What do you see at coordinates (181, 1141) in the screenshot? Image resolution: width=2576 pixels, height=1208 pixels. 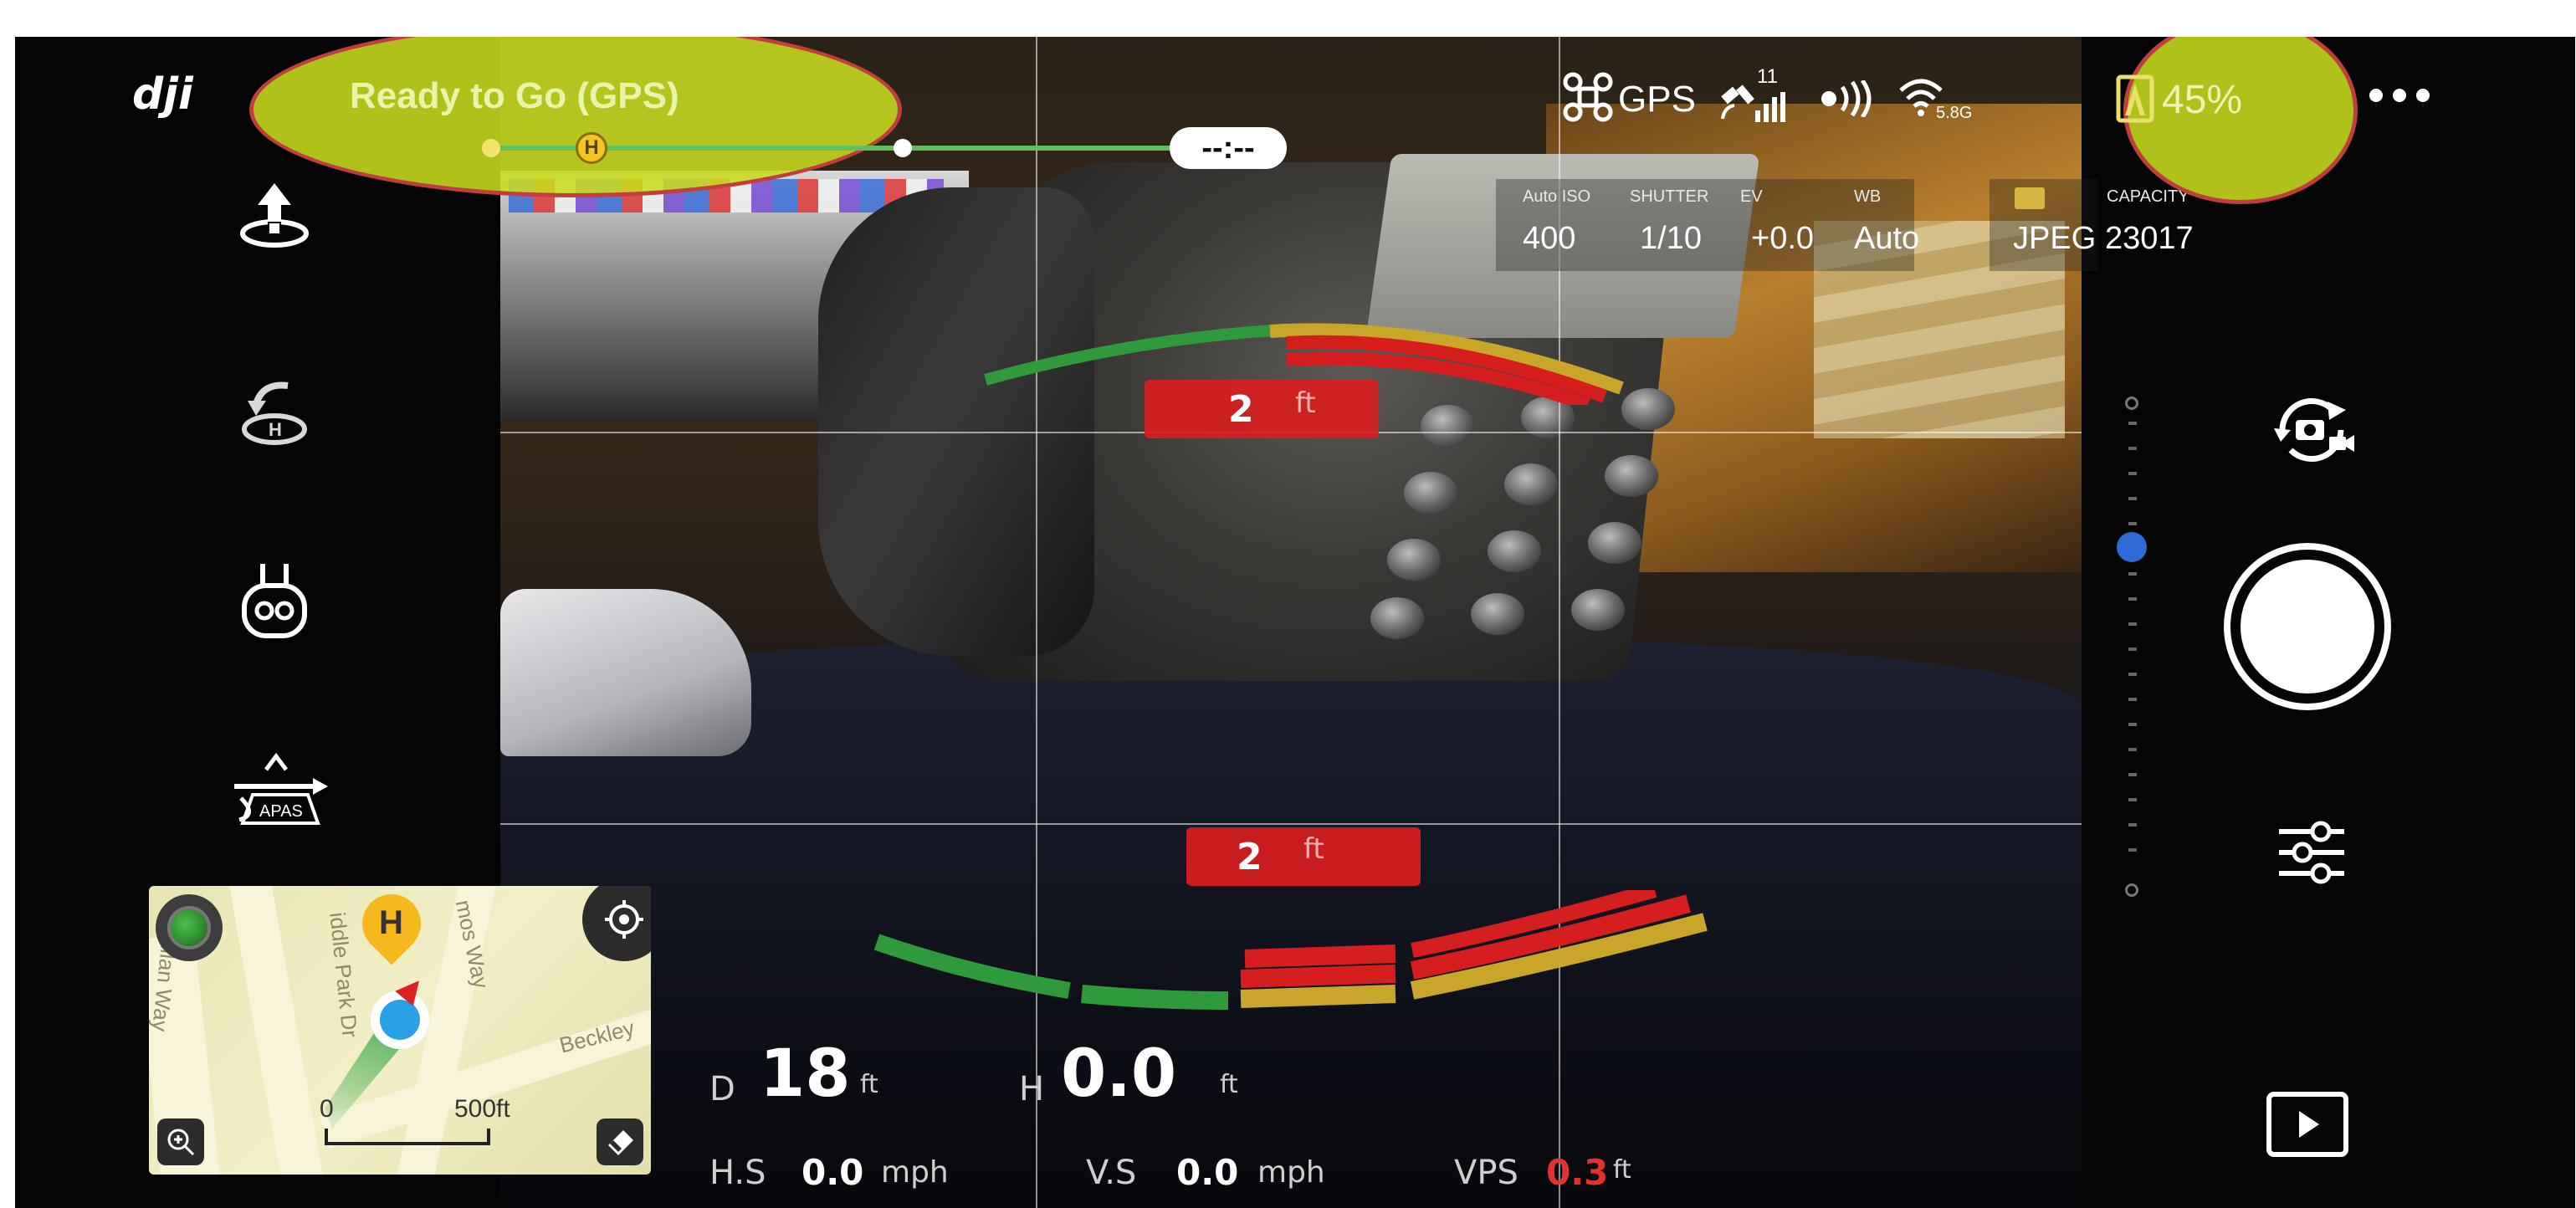 I see `map-zoom-button` at bounding box center [181, 1141].